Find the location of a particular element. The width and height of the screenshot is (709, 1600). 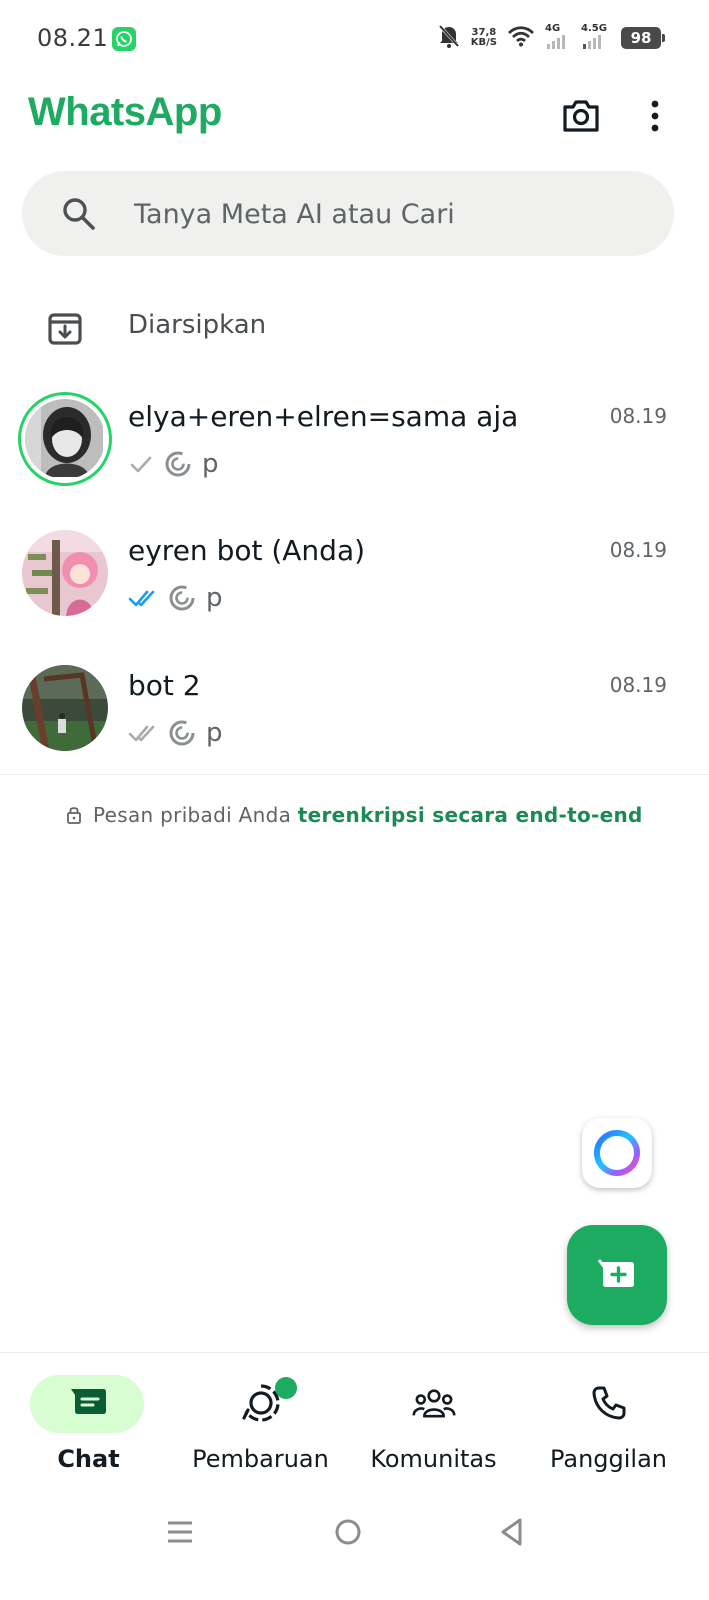

chat-list-item: eyren bot (Anda) 08.19 p is located at coordinates (354, 585).